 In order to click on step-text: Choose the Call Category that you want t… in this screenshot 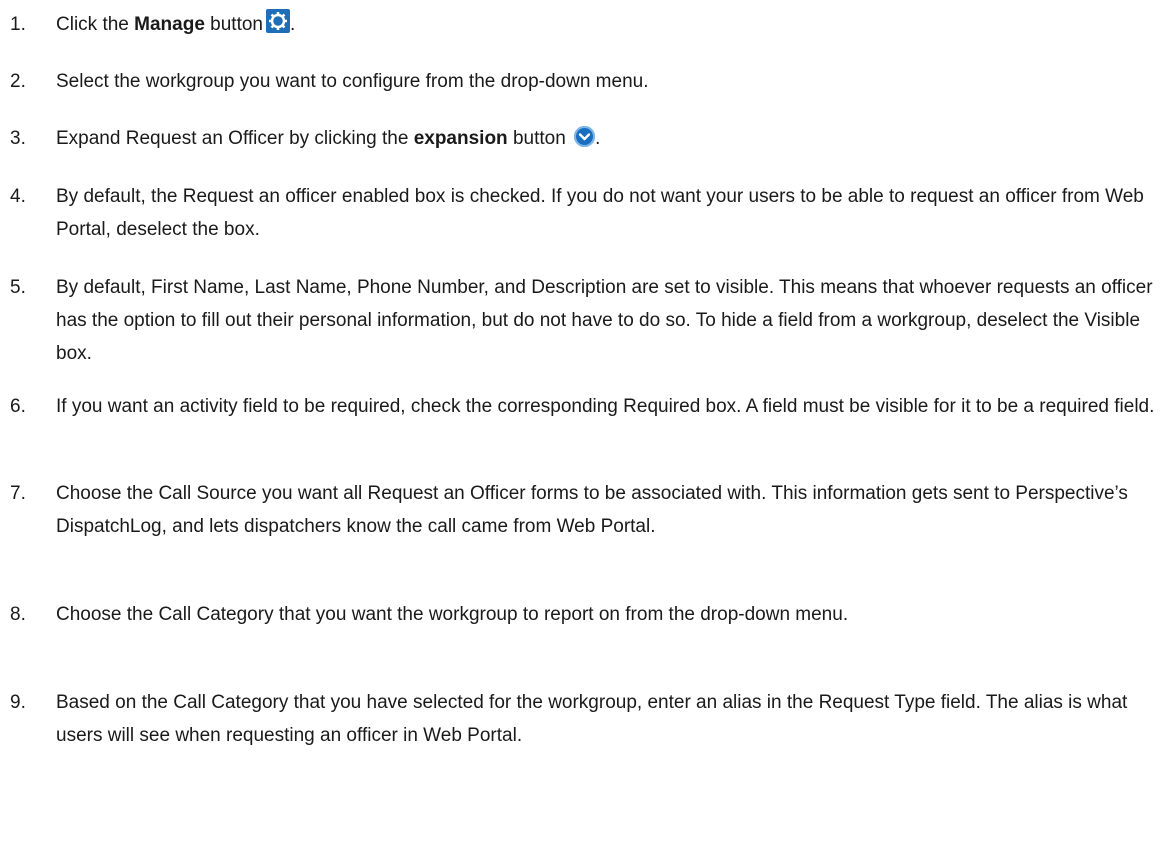, I will do `click(452, 614)`.